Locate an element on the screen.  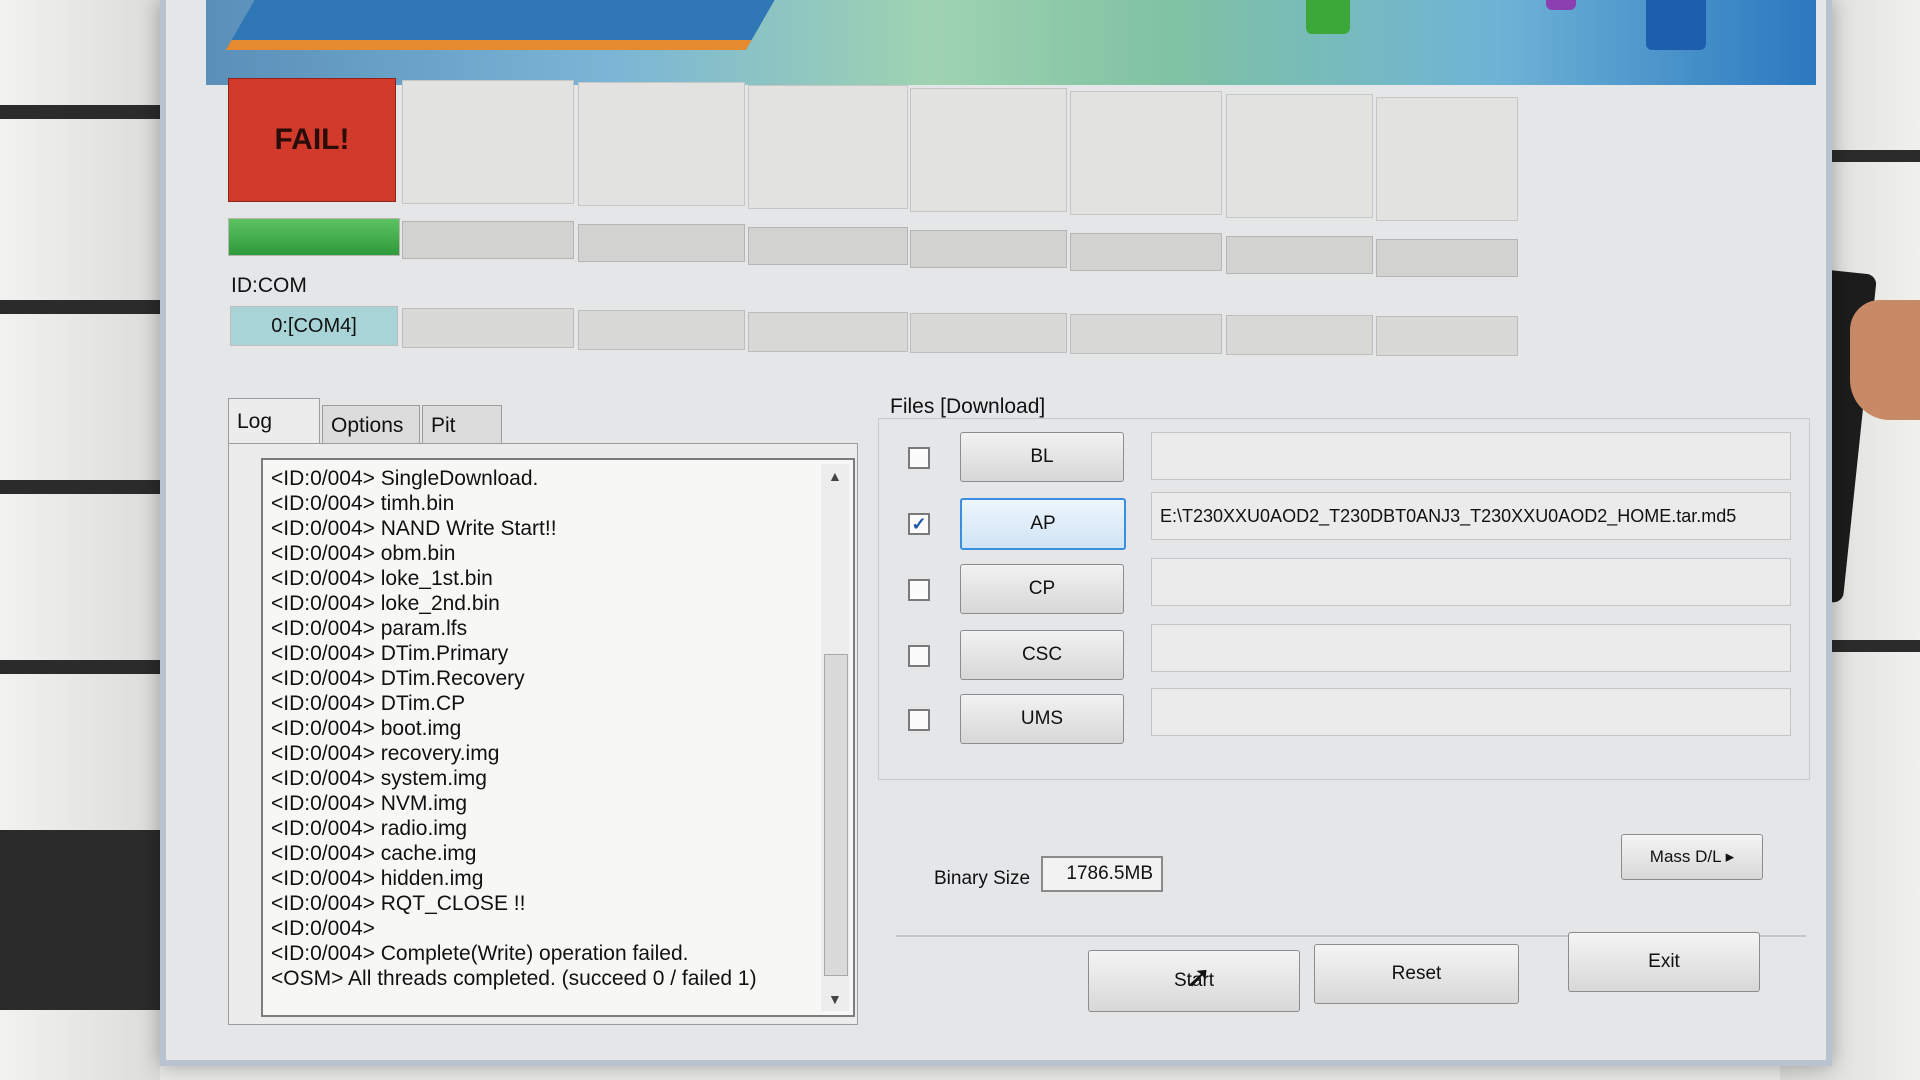
log-line: <ID:0/004> obm.bin is located at coordinates (363, 553).